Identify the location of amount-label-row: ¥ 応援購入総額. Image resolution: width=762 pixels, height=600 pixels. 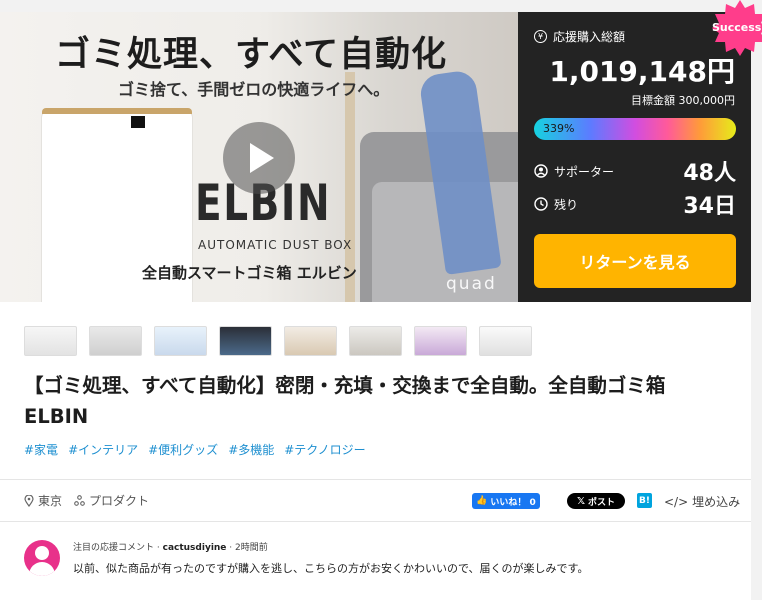
(579, 36).